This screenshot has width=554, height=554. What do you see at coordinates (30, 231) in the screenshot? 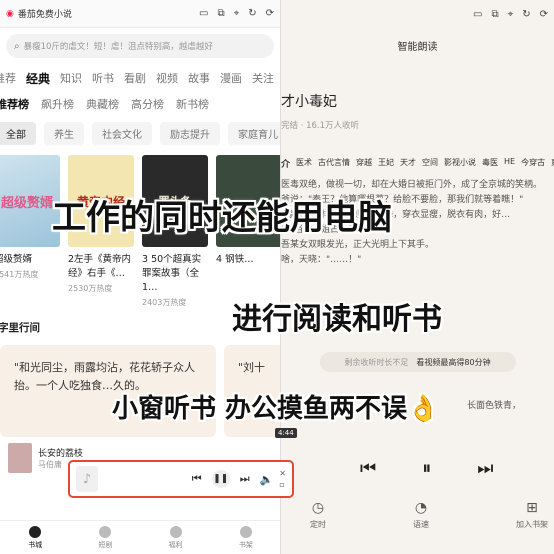
I see `book-card: 超级赘婿 超级赘婿 2541万热度` at bounding box center [30, 231].